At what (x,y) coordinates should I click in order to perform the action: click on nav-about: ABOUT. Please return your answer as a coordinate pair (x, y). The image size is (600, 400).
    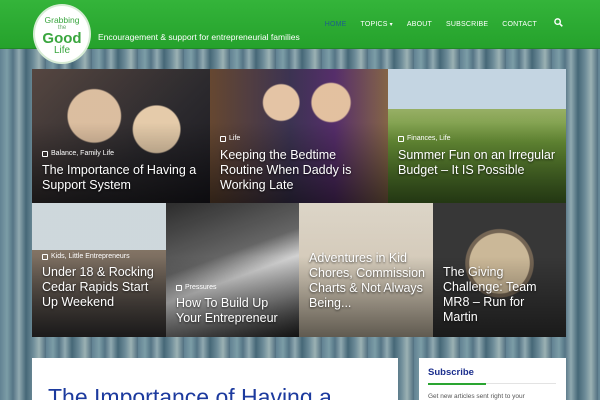
    Looking at the image, I should click on (419, 24).